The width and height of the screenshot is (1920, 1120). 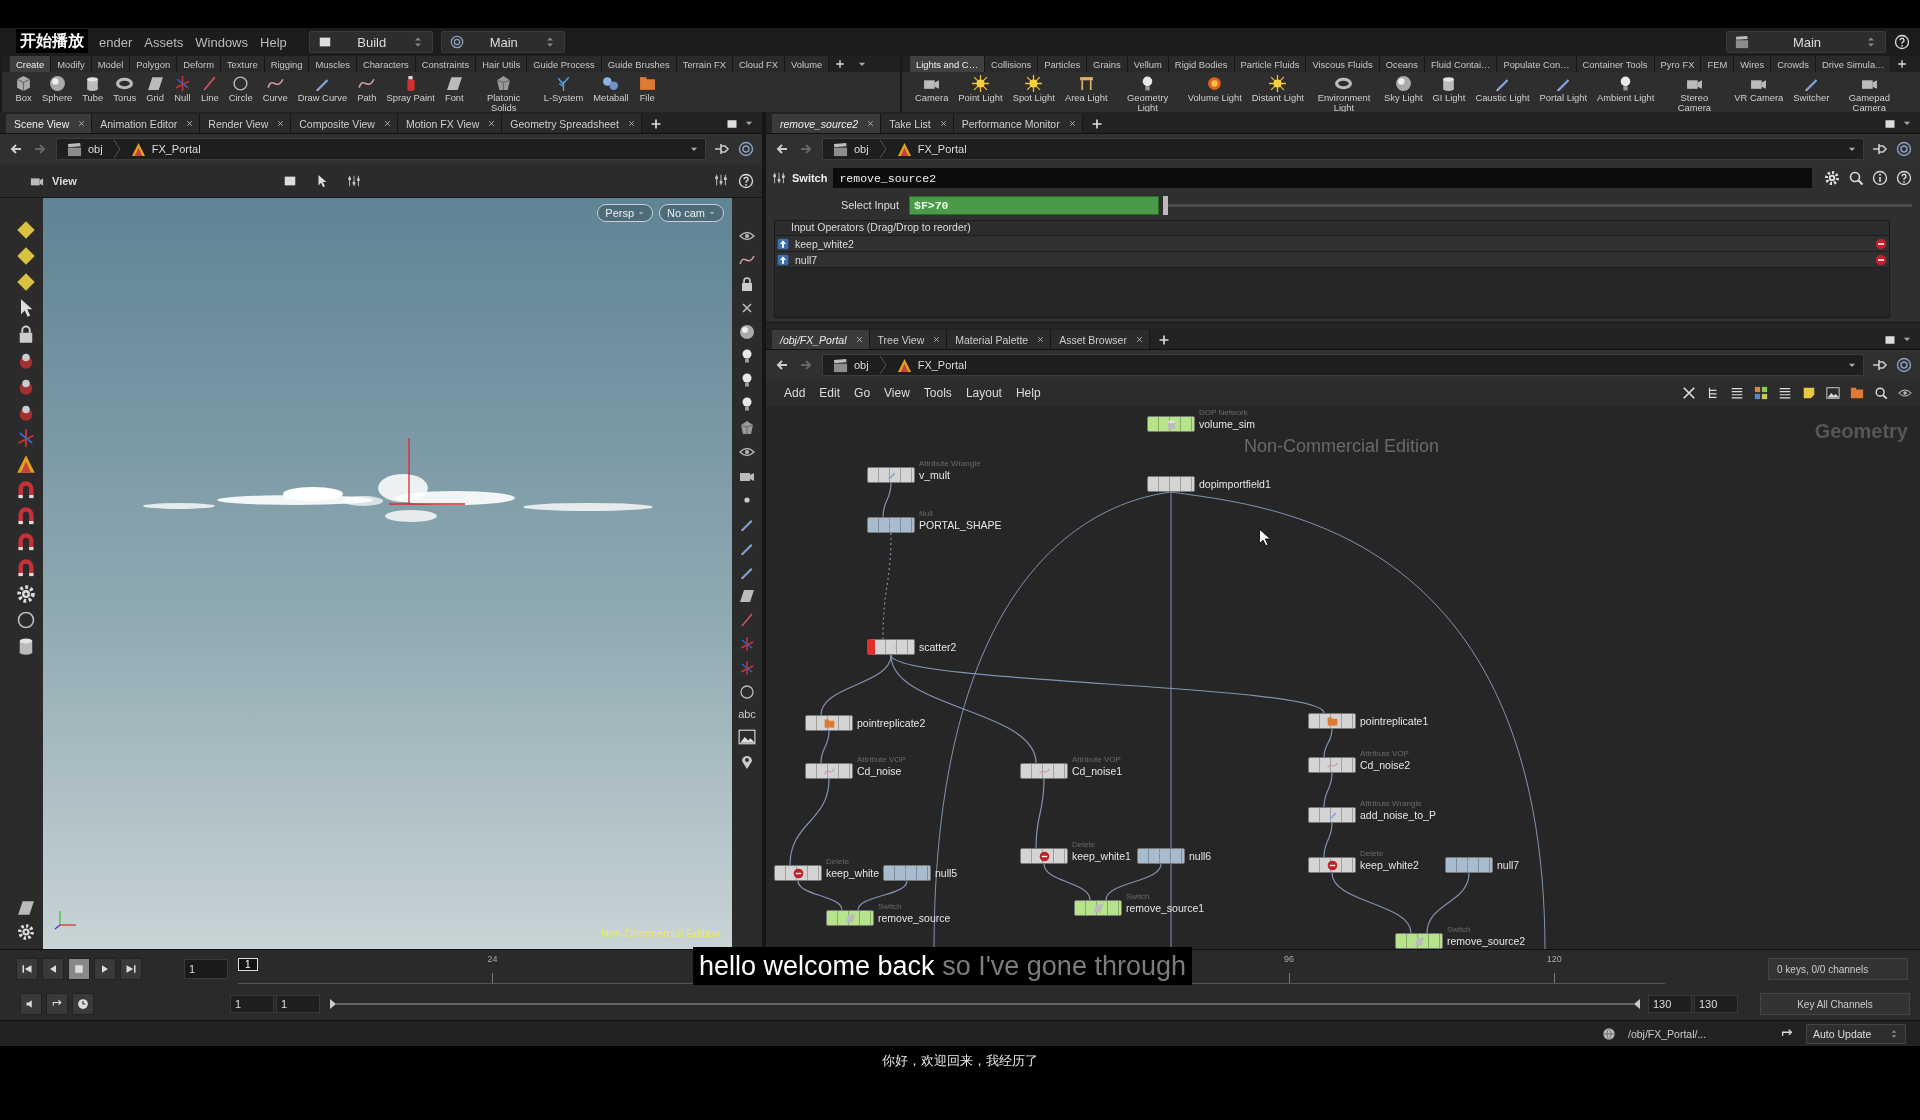 What do you see at coordinates (1563, 89) in the screenshot?
I see `shelf-tool: Portal Light` at bounding box center [1563, 89].